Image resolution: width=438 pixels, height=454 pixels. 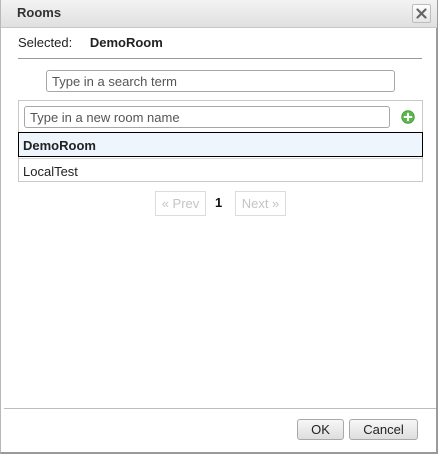 I want to click on room-list-item-localtest: LocalTest, so click(x=220, y=170).